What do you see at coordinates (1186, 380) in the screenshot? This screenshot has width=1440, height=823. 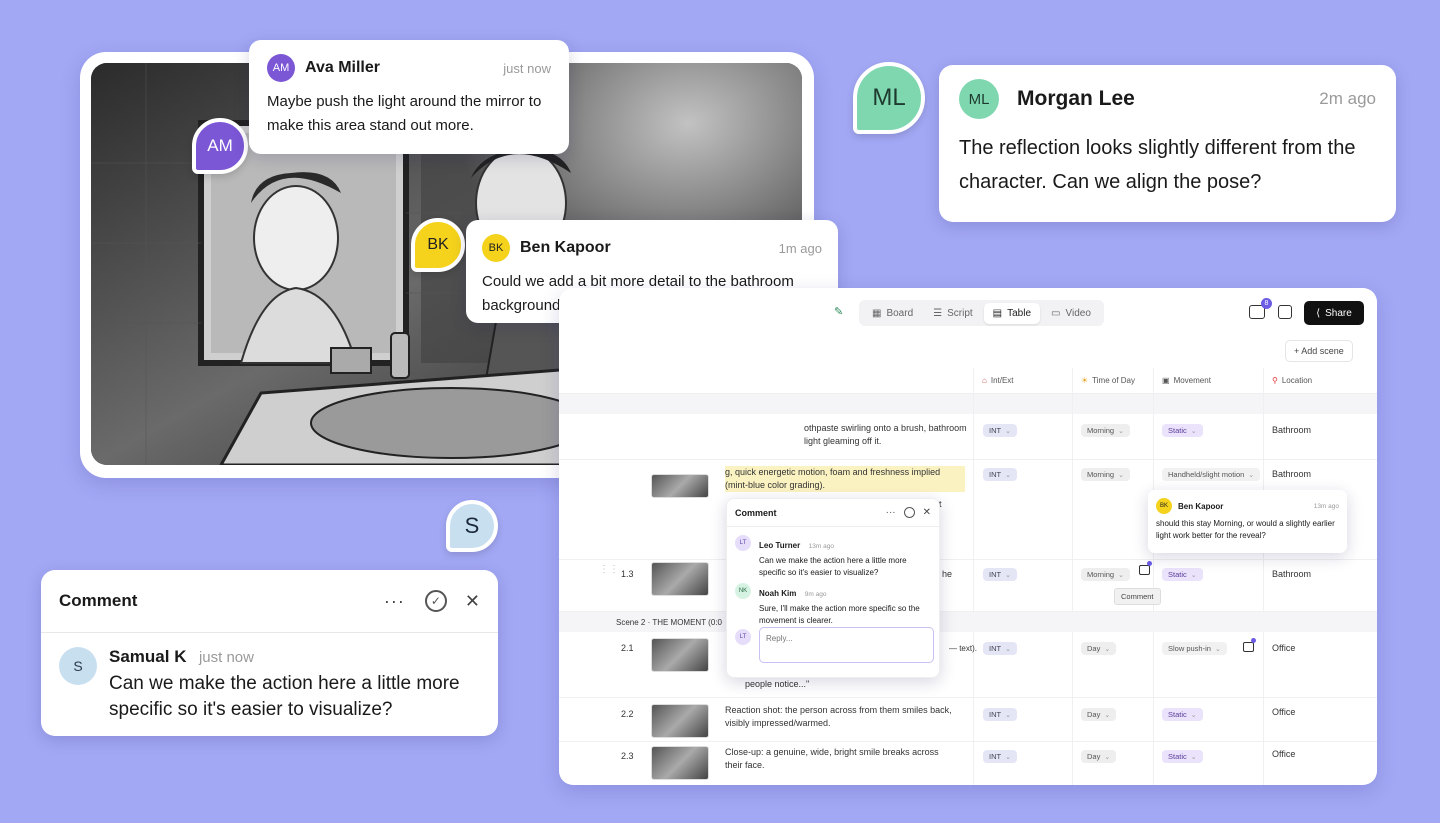 I see `col-movement: ▣ Movement` at bounding box center [1186, 380].